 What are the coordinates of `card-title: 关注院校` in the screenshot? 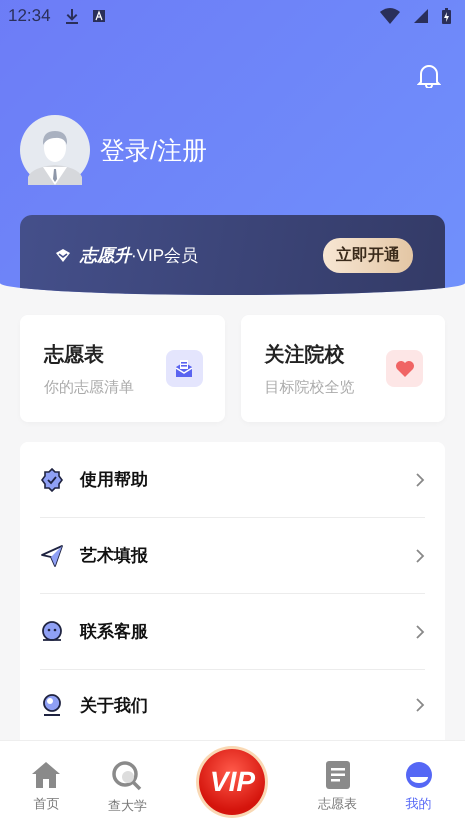 It's located at (305, 355).